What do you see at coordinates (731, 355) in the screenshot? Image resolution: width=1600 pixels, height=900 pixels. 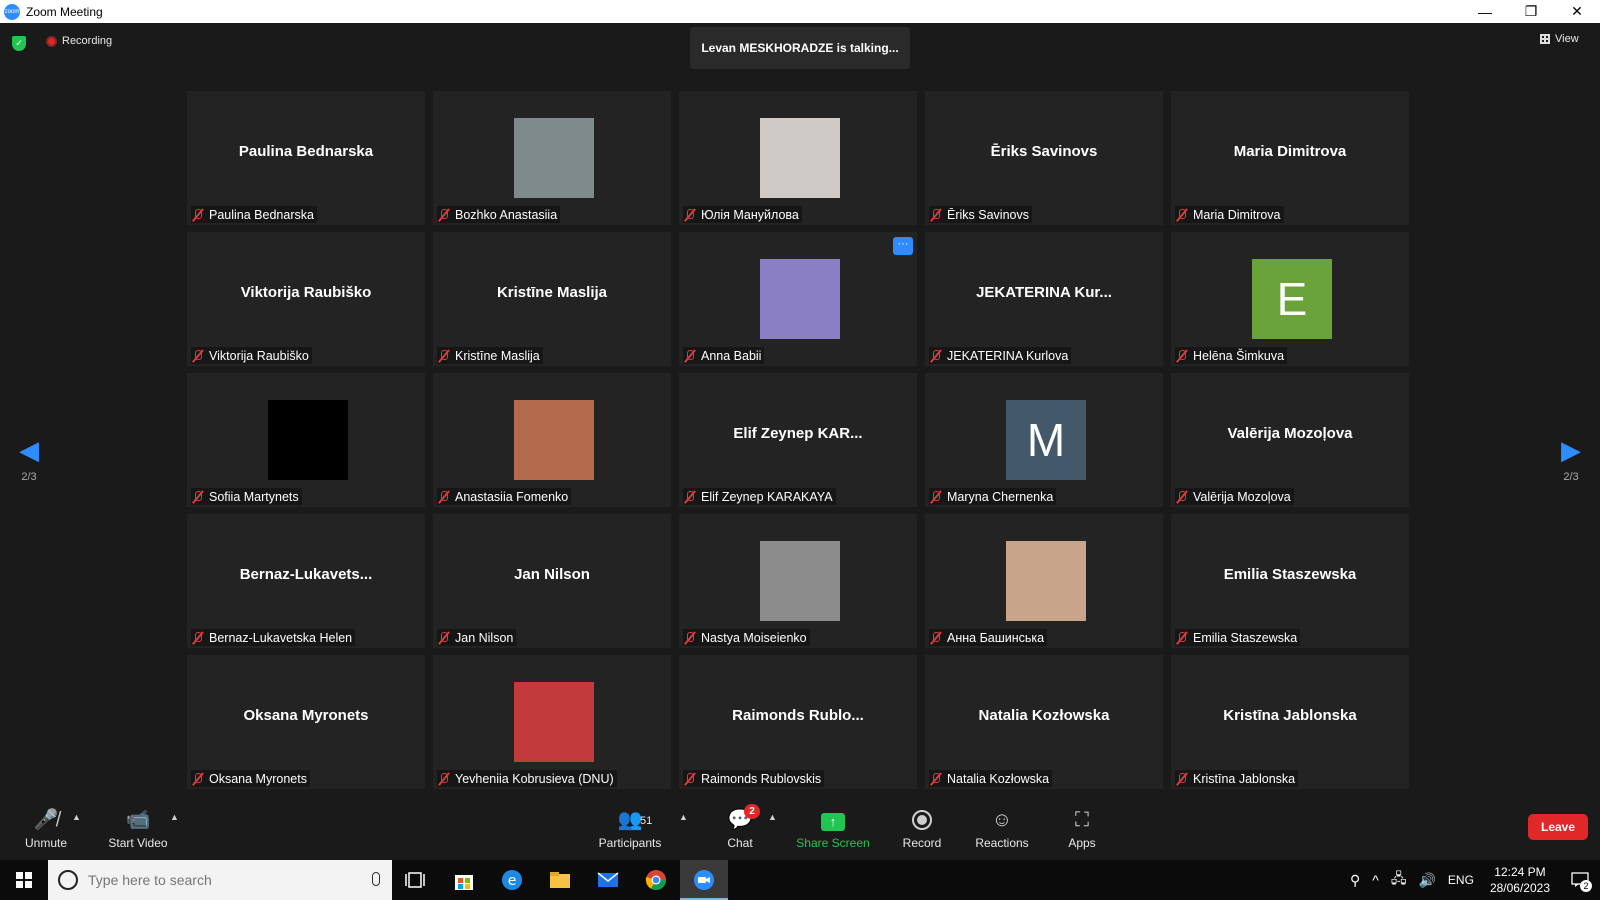 I see `participant-name: Anna Babii` at bounding box center [731, 355].